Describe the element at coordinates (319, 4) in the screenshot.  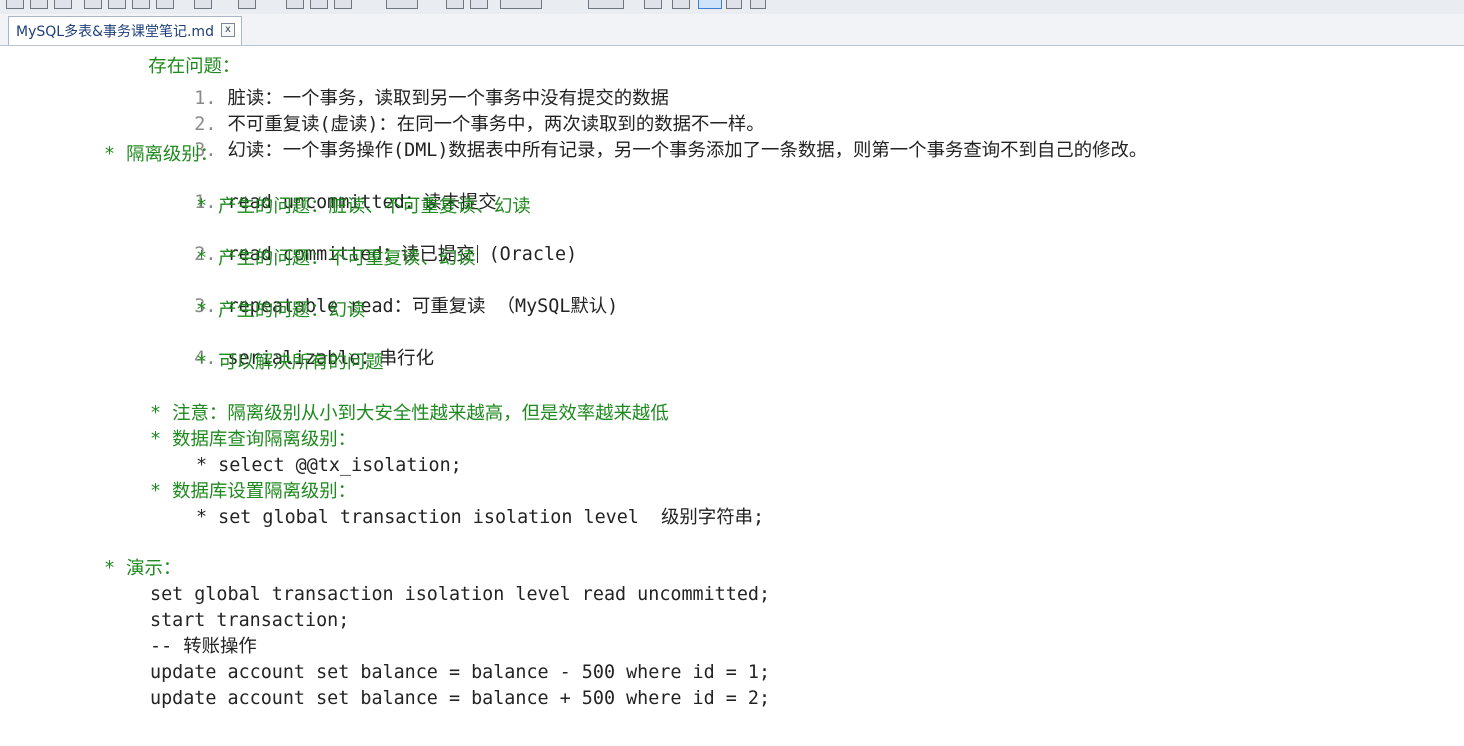
I see `indent-icon` at that location.